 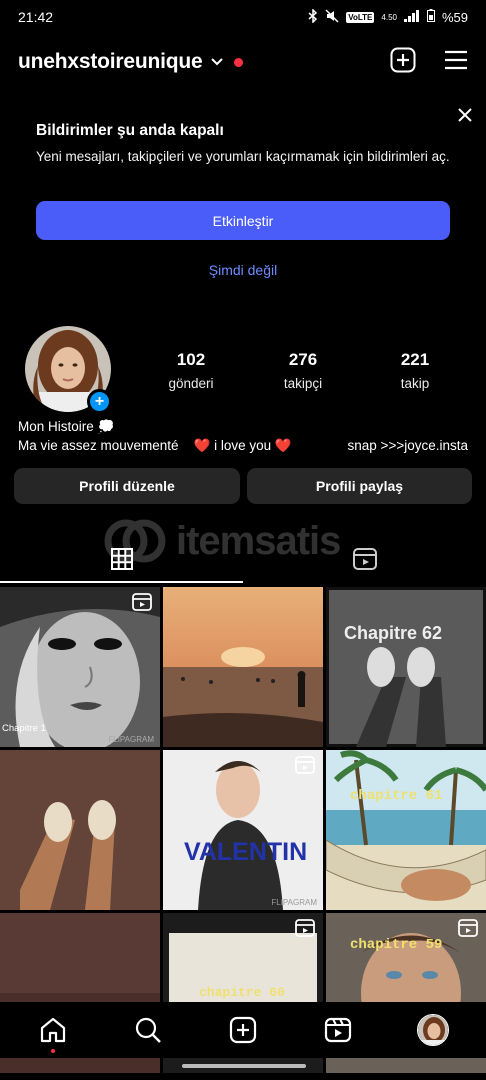 I want to click on post-caption: Chapitre 62, so click(x=393, y=633).